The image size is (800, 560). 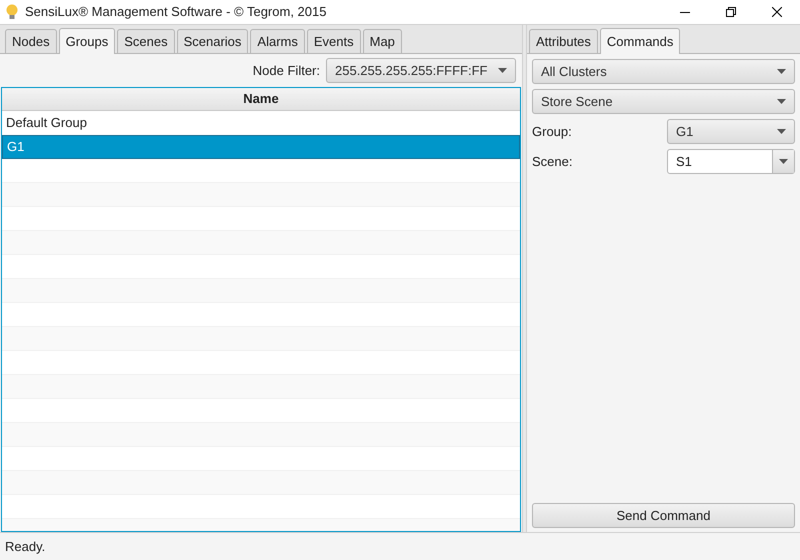 I want to click on tab: Scenarios, so click(x=212, y=41).